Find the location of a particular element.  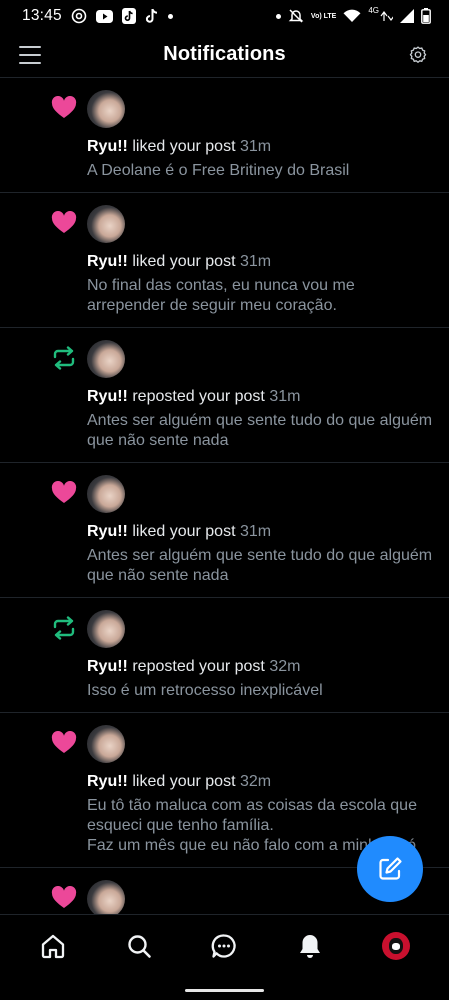

search-button is located at coordinates (139, 946).